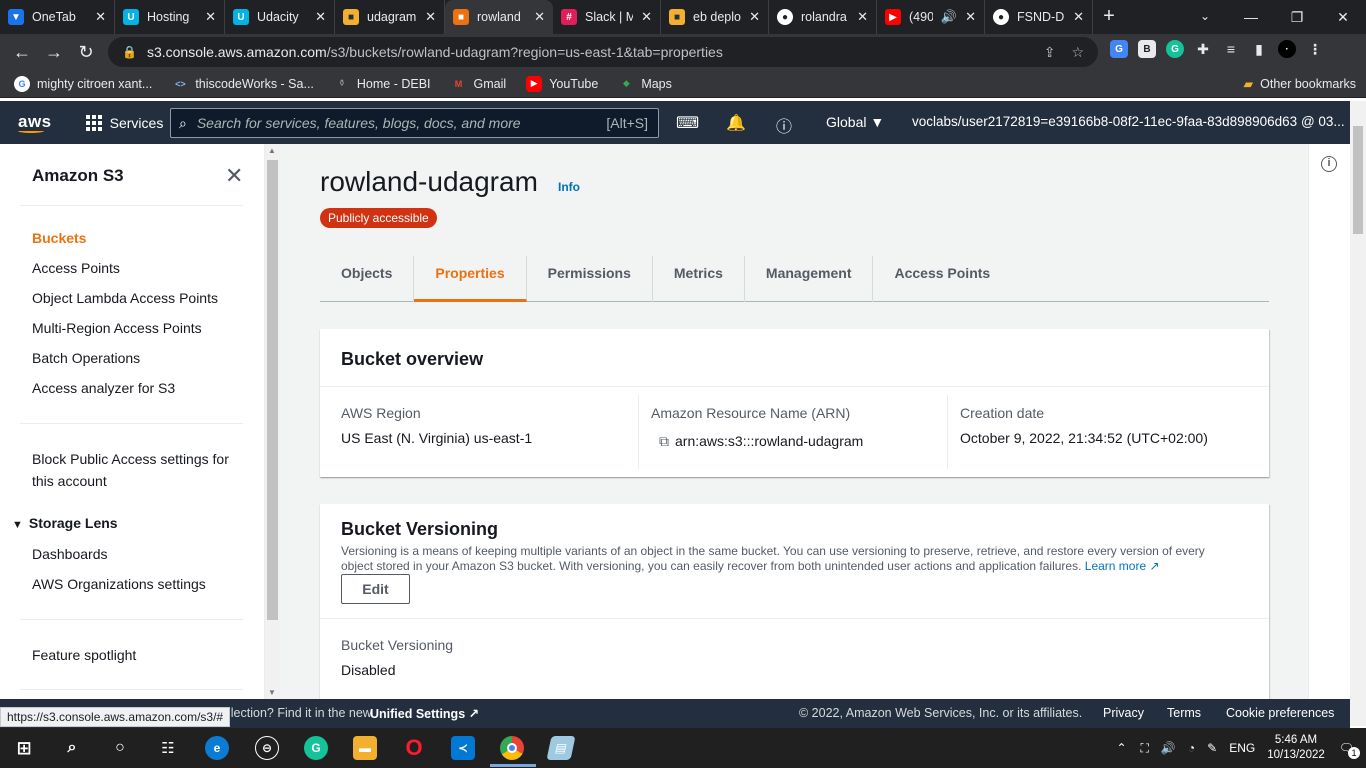  Describe the element at coordinates (124, 122) in the screenshot. I see `services-menu-button: Services` at that location.